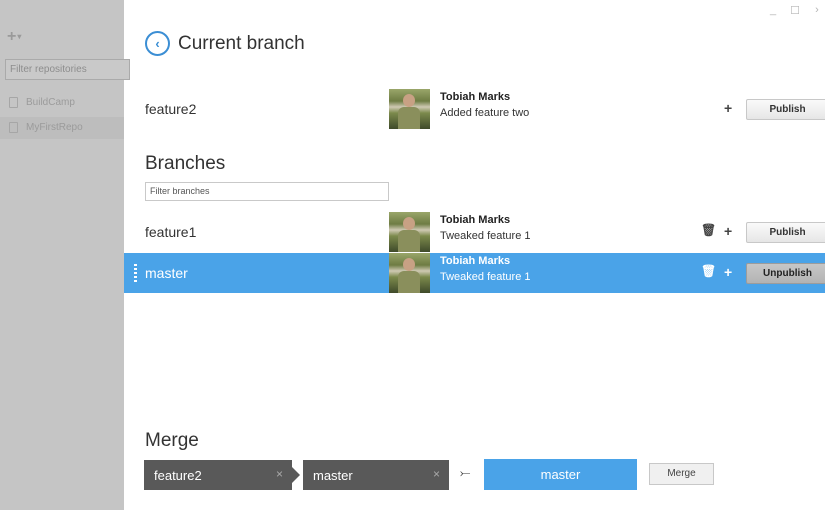  Describe the element at coordinates (773, 10) in the screenshot. I see `minimize-button: _` at that location.